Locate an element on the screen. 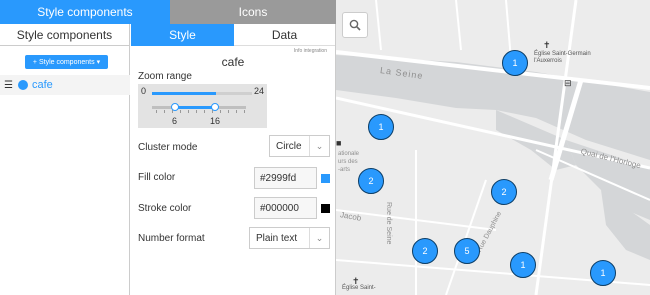 The width and height of the screenshot is (650, 295). dropdown-arrow-icon: ▾ is located at coordinates (98, 62).